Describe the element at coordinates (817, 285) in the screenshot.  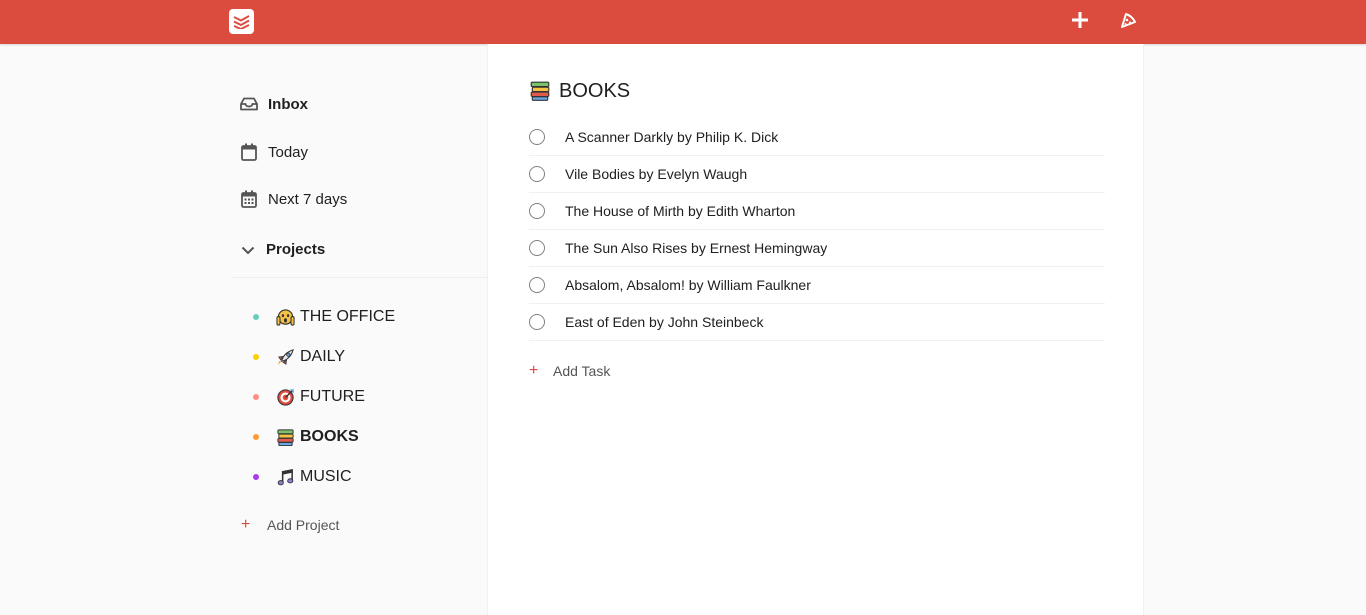
I see `task-item: Absalom, Absalom! by William Faulkner` at that location.